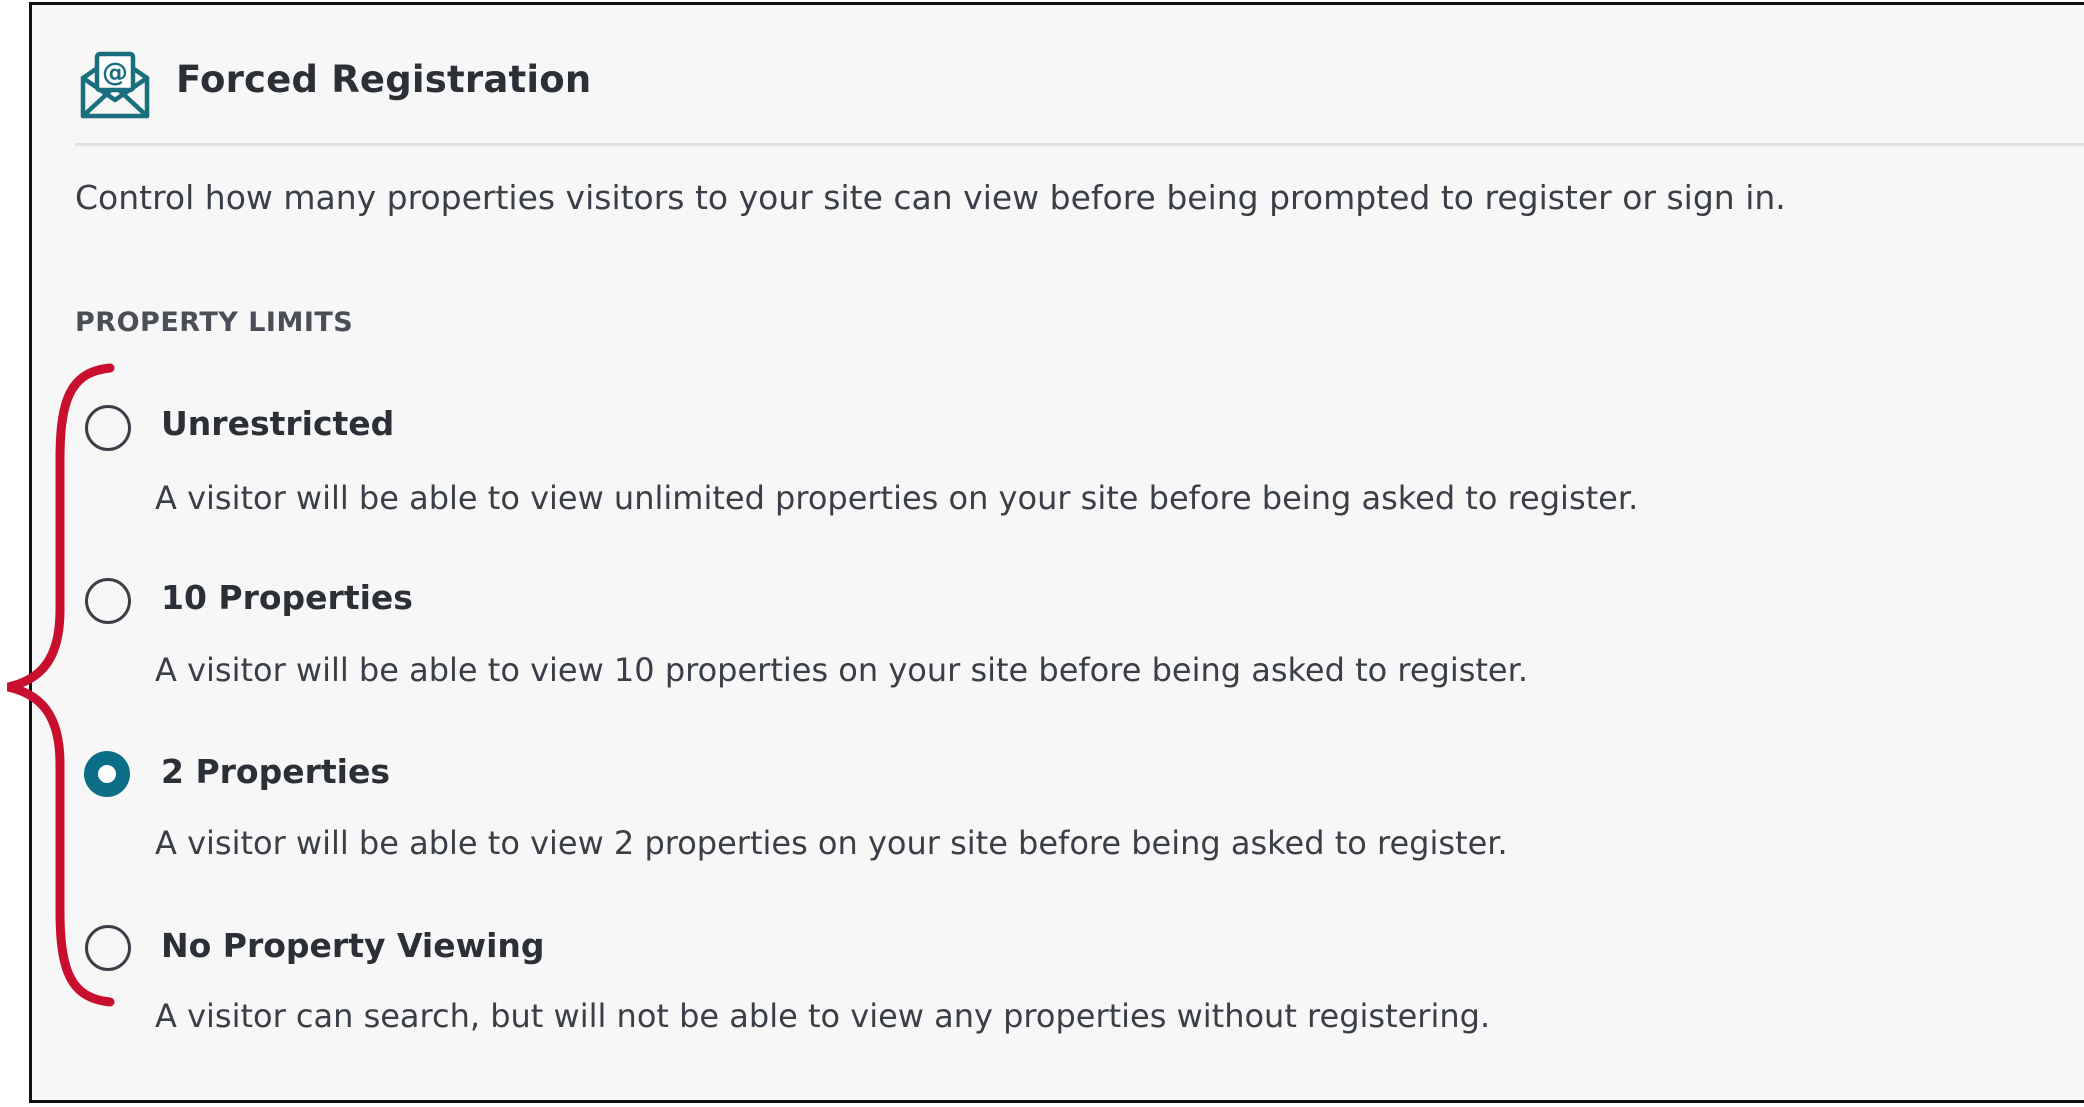 Image resolution: width=2084 pixels, height=1107 pixels. Describe the element at coordinates (214, 322) in the screenshot. I see `property-limits-heading: PROPERTY LIMITS` at that location.